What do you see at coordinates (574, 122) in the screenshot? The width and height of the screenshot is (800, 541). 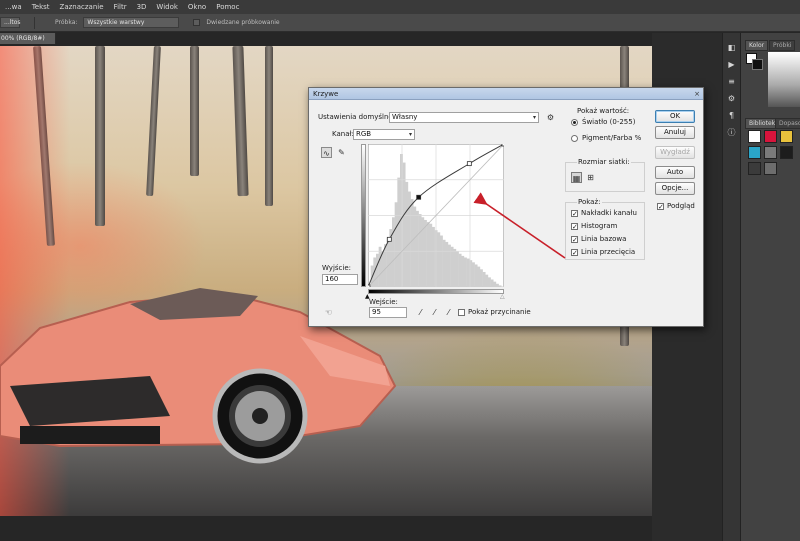 I see `light-radio` at bounding box center [574, 122].